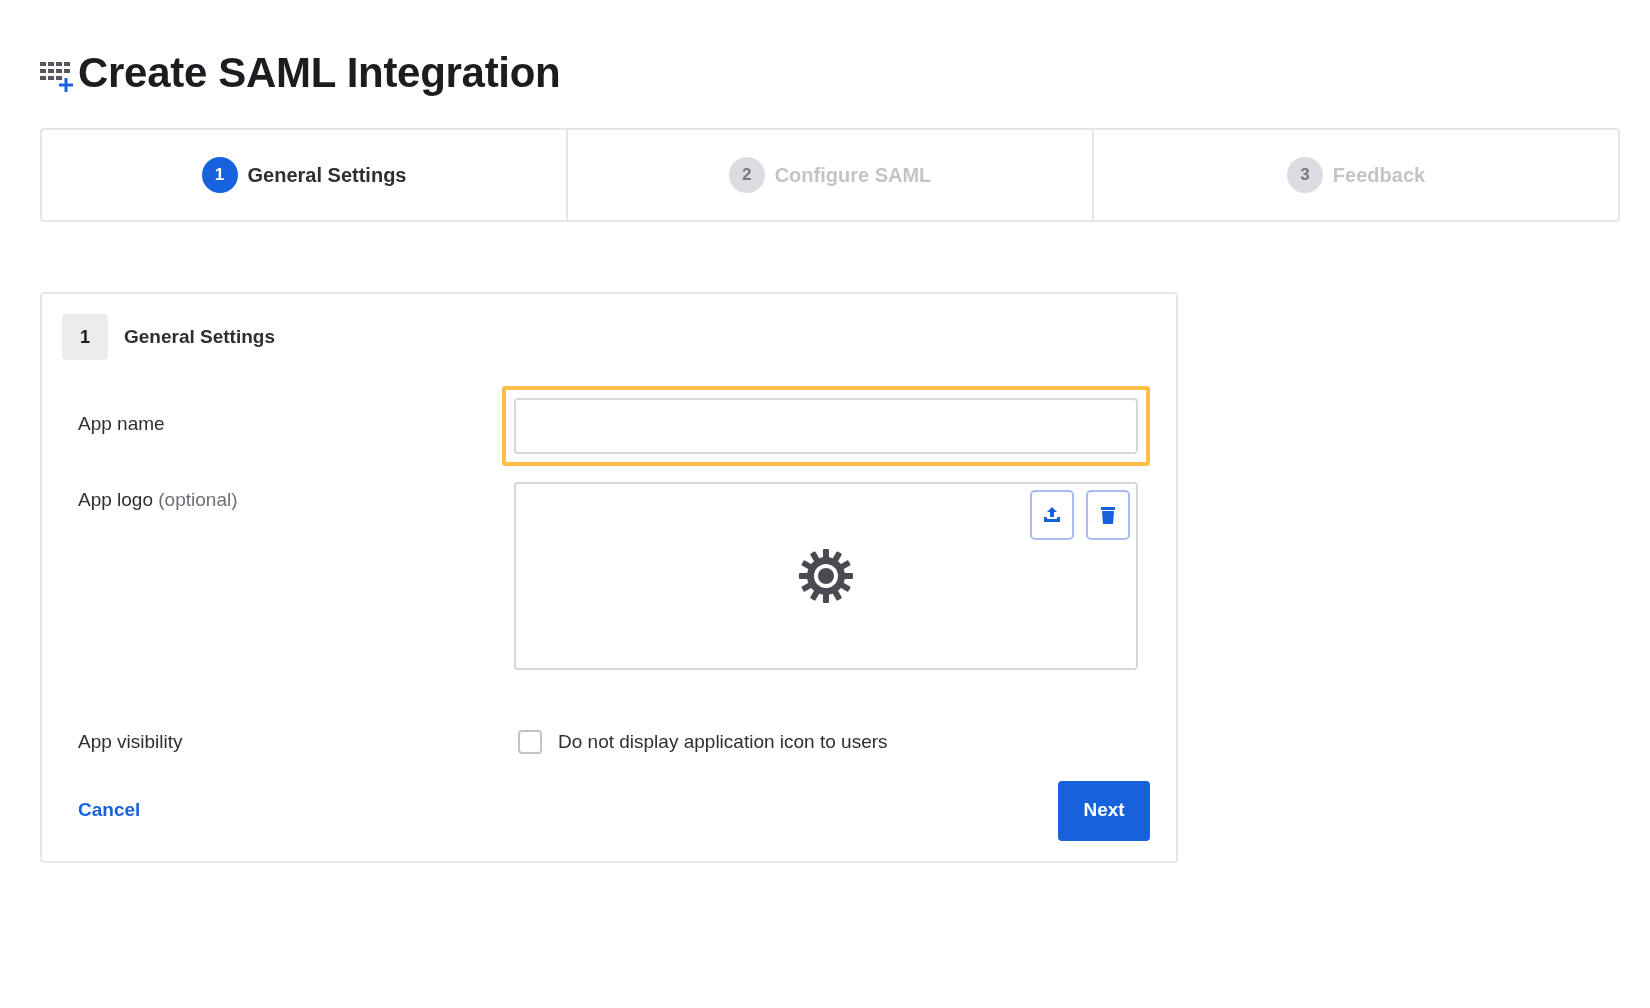  Describe the element at coordinates (1104, 810) in the screenshot. I see `next-button: Next` at that location.